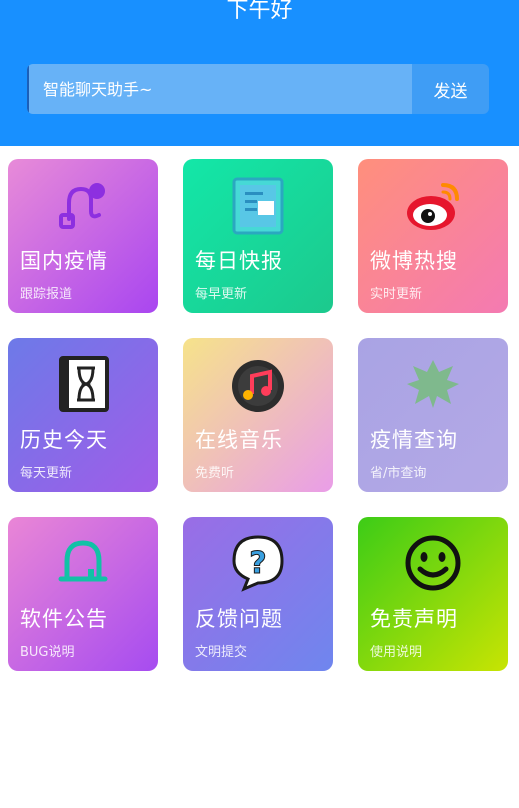 The width and height of the screenshot is (519, 808). What do you see at coordinates (64, 261) in the screenshot?
I see `card-title: 国内疫情` at bounding box center [64, 261].